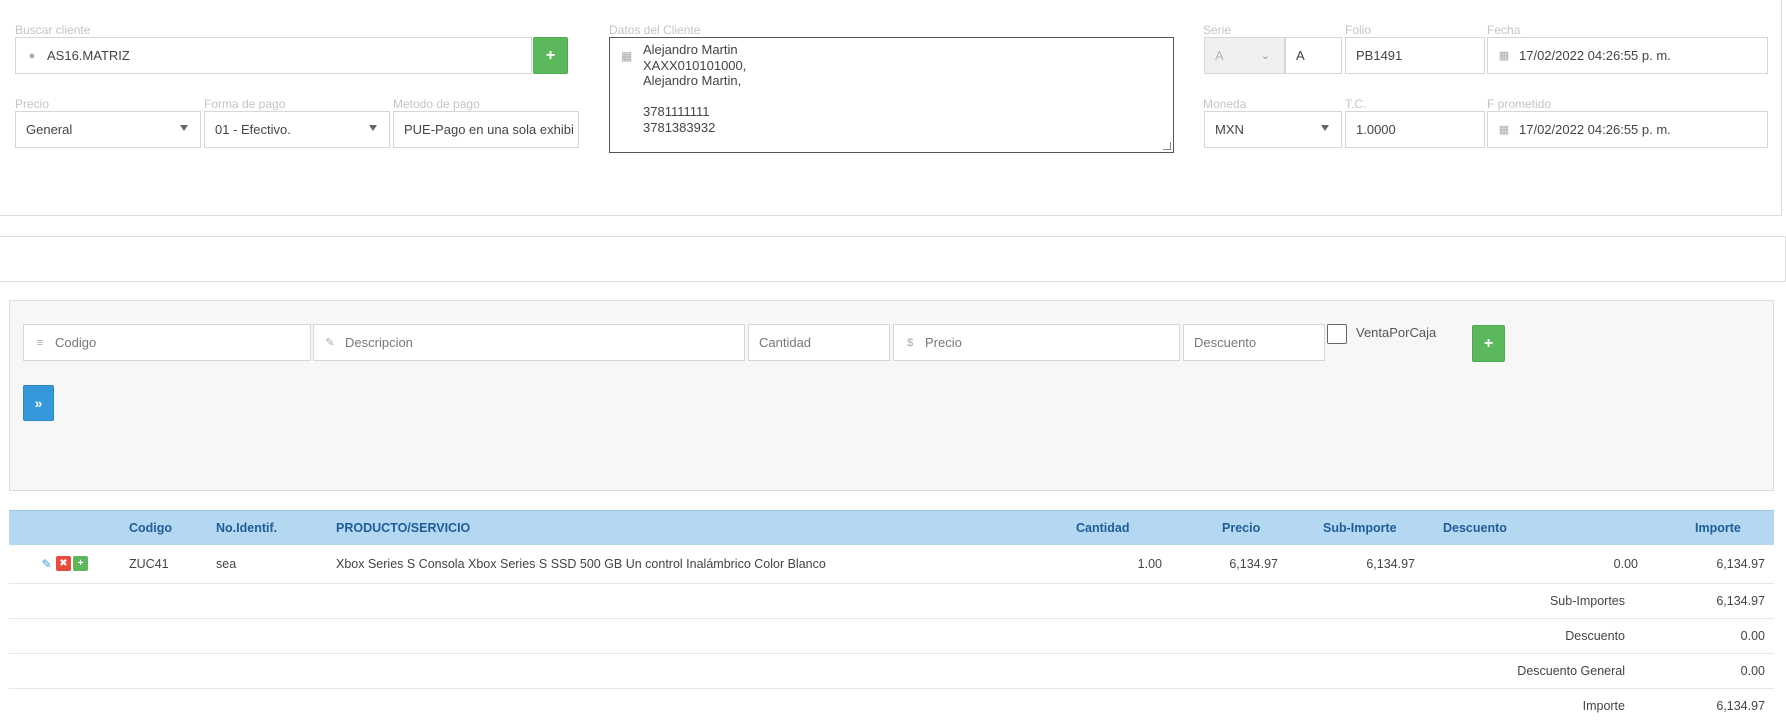  What do you see at coordinates (1356, 527) in the screenshot?
I see `header-sub-importe: Sub-Importe` at bounding box center [1356, 527].